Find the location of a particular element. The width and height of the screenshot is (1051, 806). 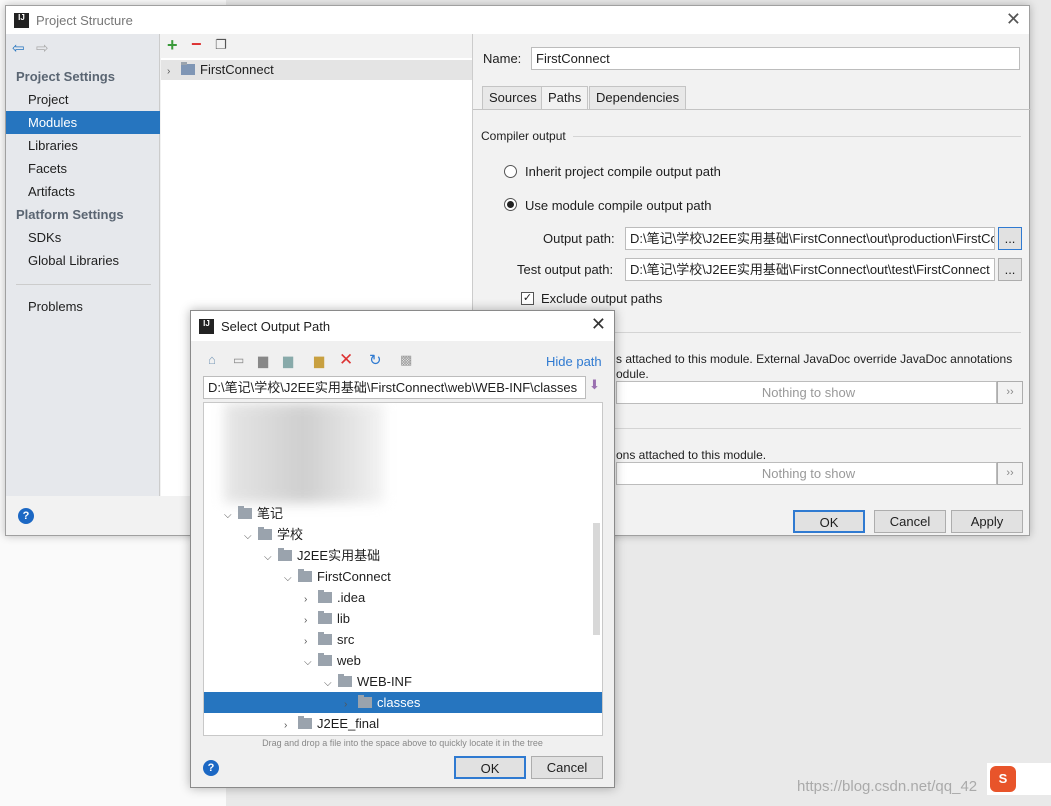

hide-path-link: Hide path is located at coordinates (574, 361).